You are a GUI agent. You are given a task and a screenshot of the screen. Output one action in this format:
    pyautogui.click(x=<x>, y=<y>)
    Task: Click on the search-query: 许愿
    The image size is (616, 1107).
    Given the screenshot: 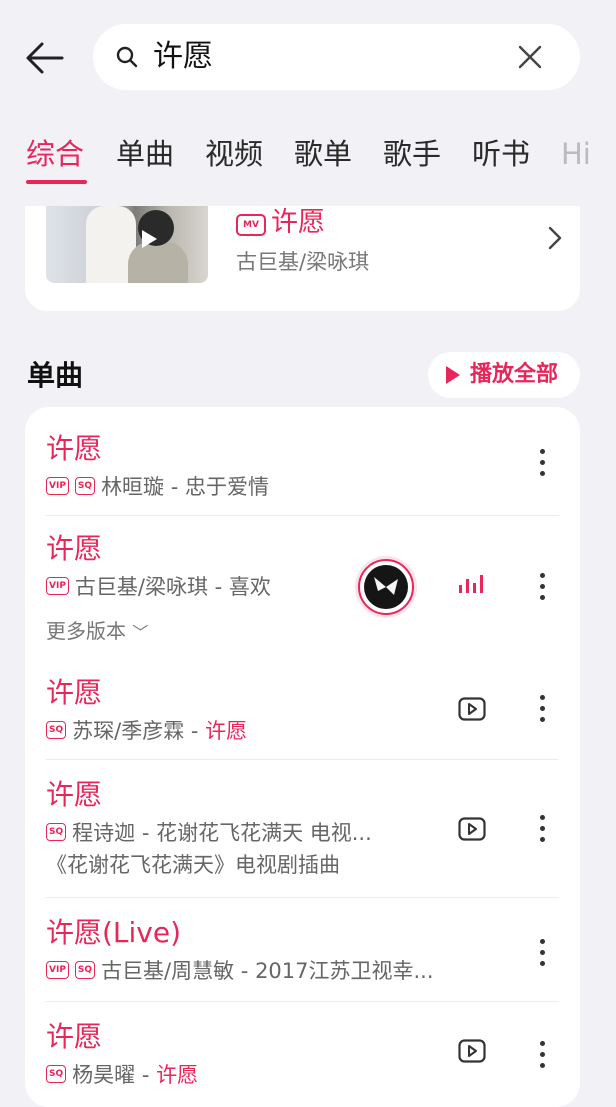 What is the action you would take?
    pyautogui.click(x=183, y=57)
    